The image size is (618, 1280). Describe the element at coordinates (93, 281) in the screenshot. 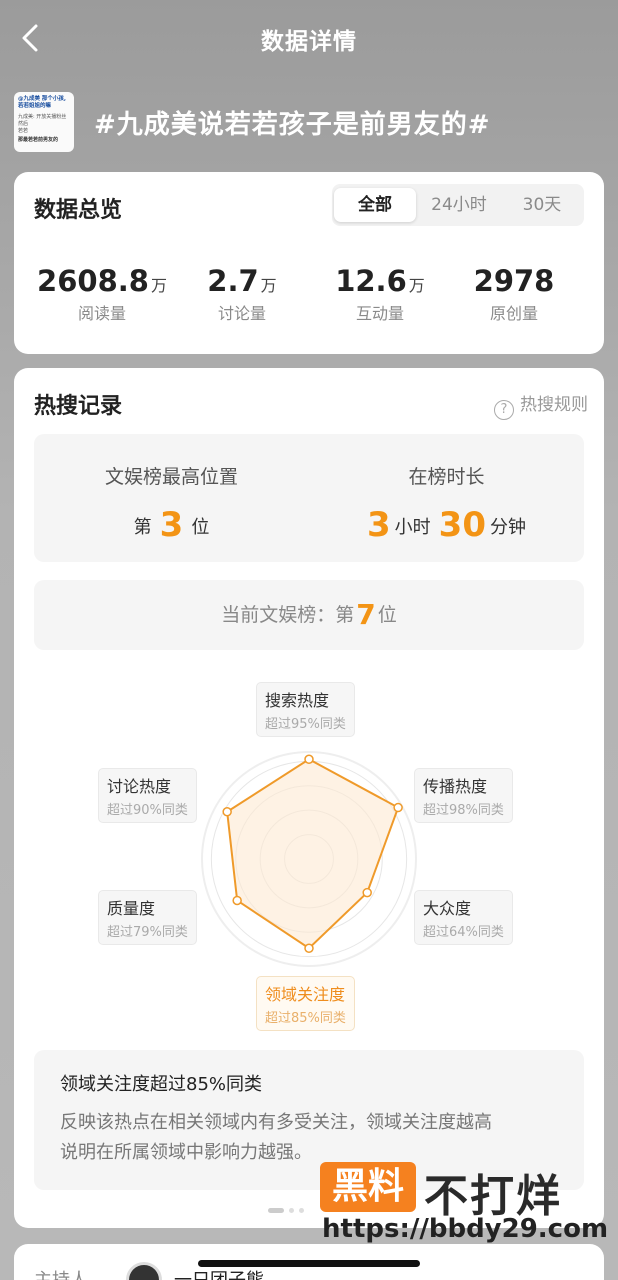

I see `stat-number: 2608.8` at that location.